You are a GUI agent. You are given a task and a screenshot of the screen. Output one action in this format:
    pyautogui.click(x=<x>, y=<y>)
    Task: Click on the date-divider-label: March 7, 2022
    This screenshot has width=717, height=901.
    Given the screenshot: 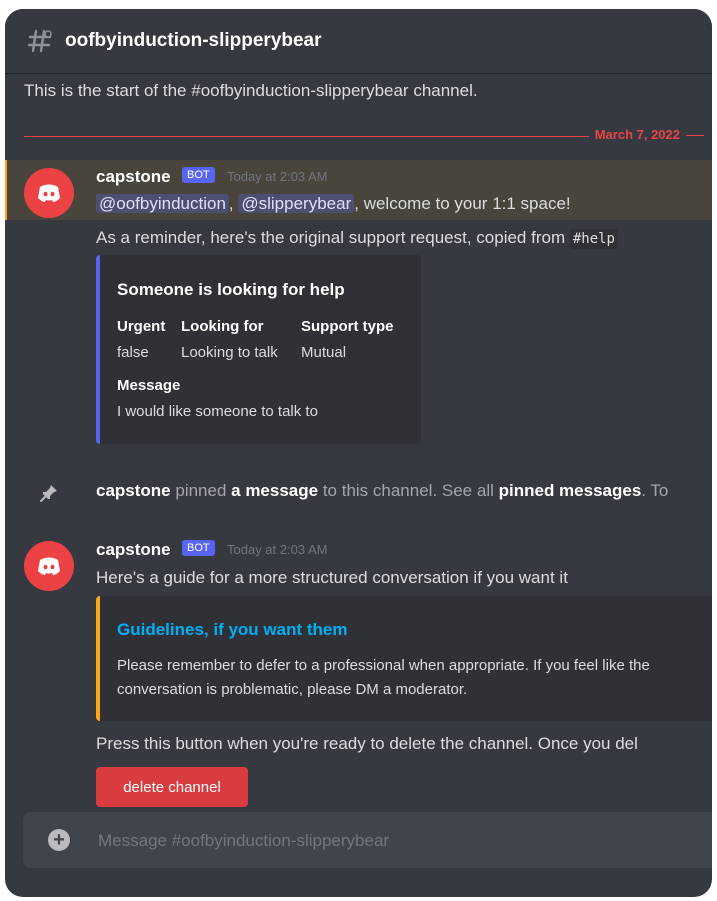 What is the action you would take?
    pyautogui.click(x=650, y=134)
    